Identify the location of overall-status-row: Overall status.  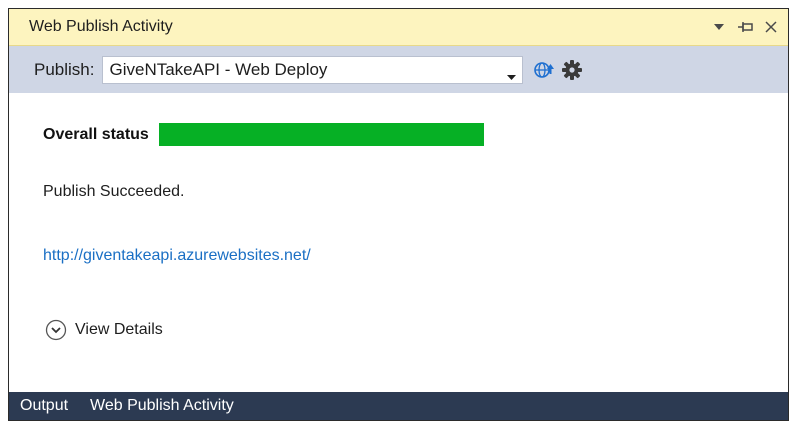
(263, 134).